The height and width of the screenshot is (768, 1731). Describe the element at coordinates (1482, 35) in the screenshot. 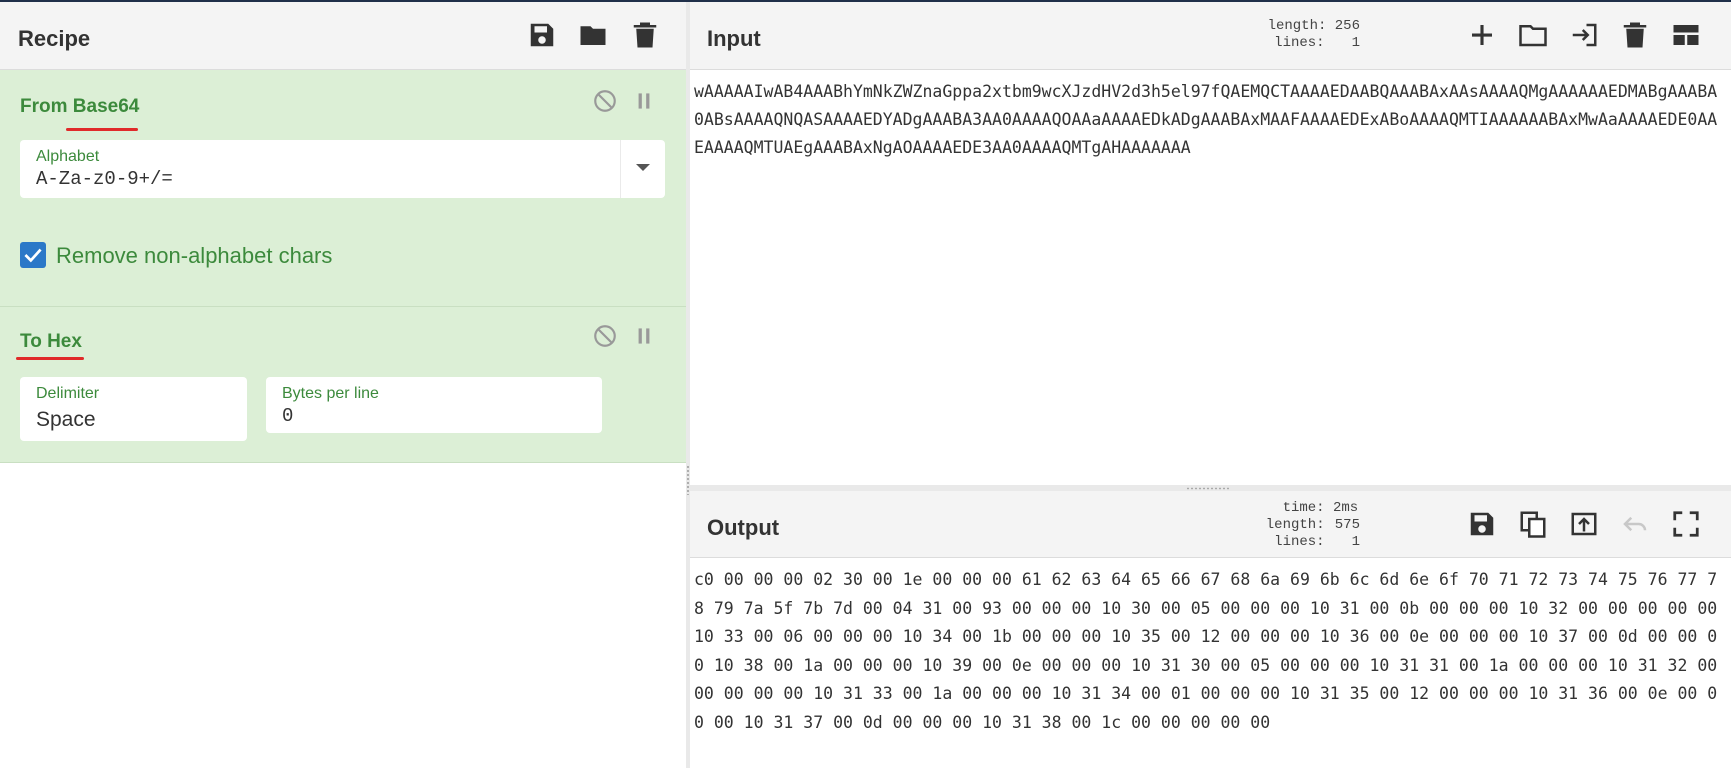

I see `plus-icon` at that location.